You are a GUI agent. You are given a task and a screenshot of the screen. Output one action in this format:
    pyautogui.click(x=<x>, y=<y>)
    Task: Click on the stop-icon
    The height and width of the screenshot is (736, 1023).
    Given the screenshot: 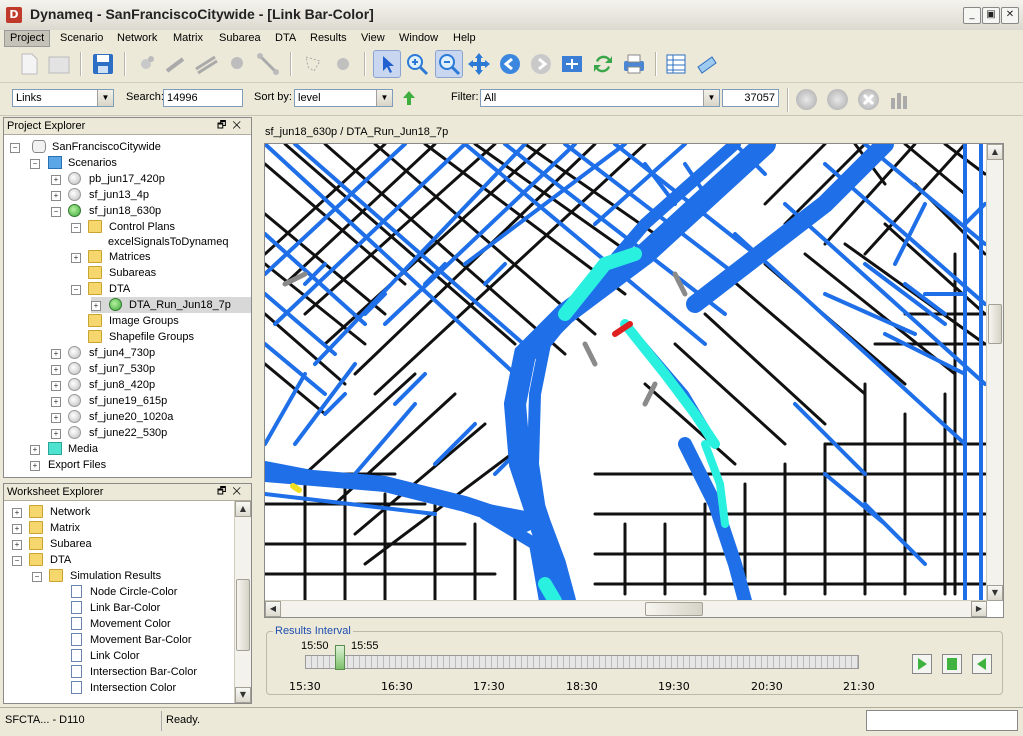 What is the action you would take?
    pyautogui.click(x=837, y=99)
    